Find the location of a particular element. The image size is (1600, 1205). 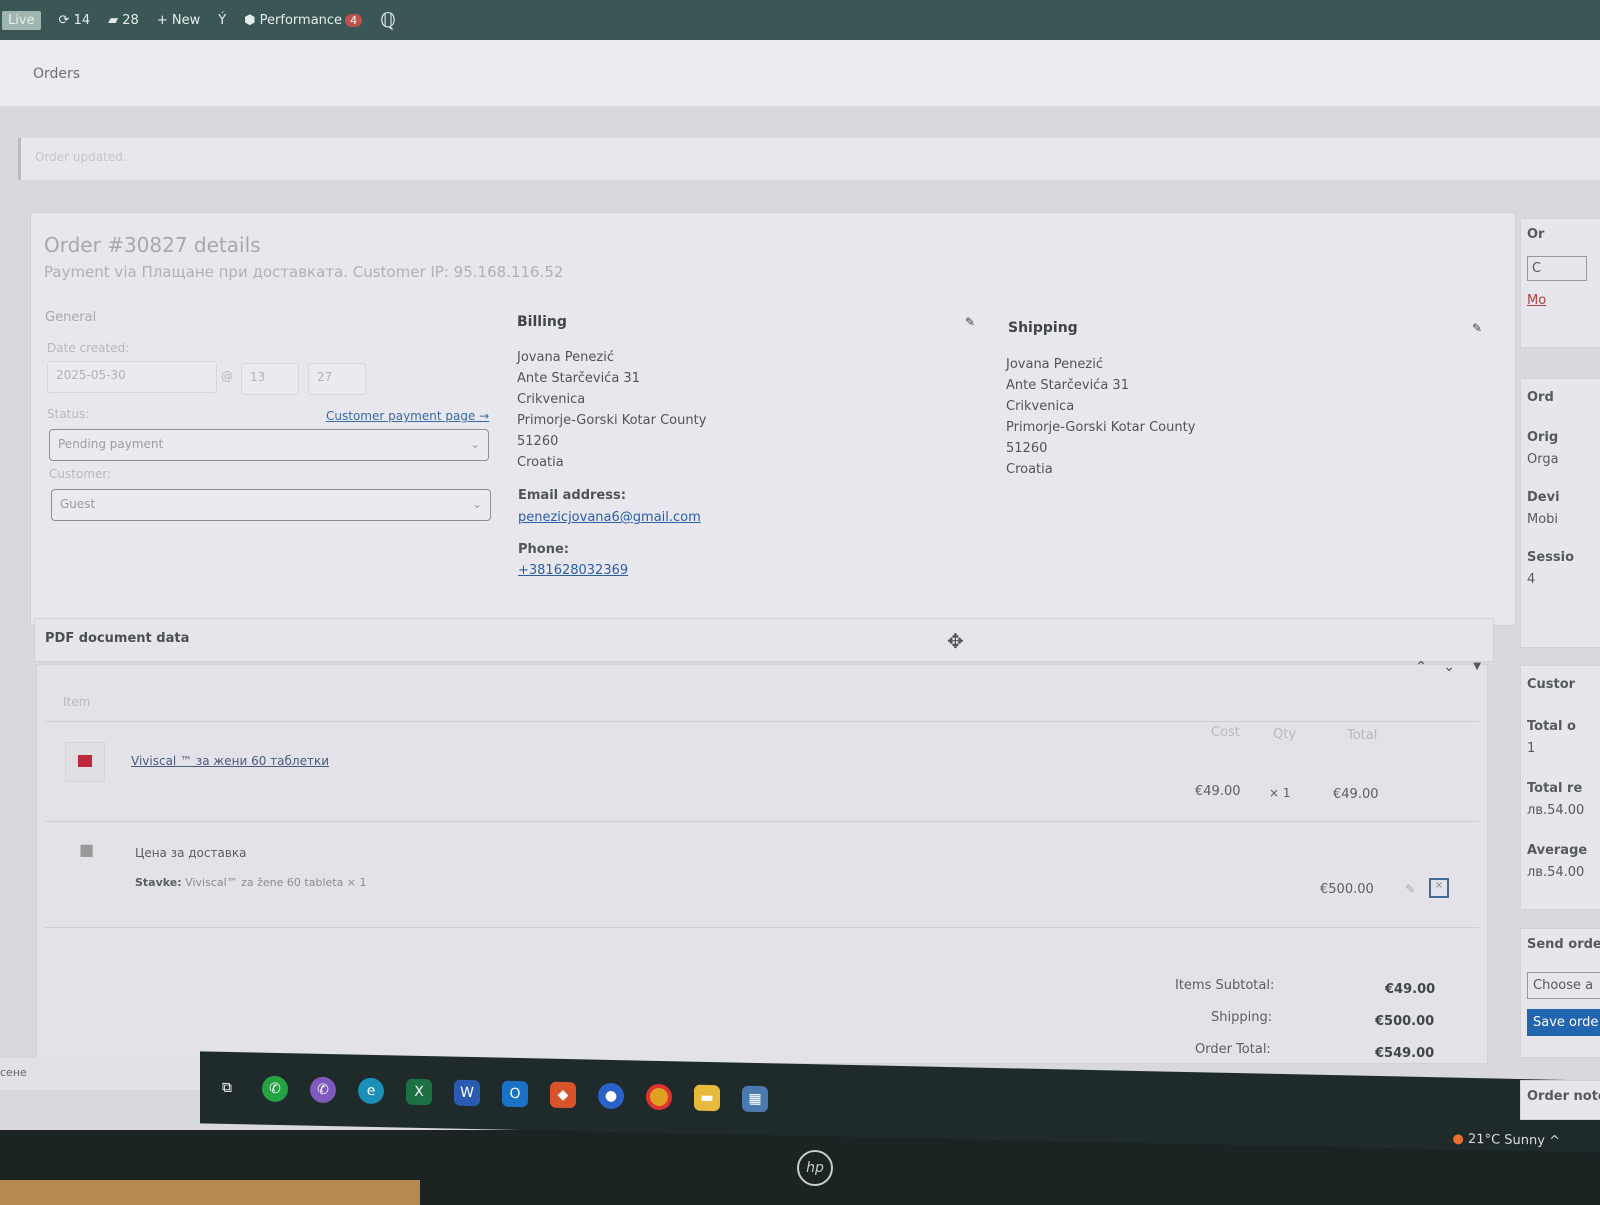

order-notes-box: Order note is located at coordinates (1560, 1100).